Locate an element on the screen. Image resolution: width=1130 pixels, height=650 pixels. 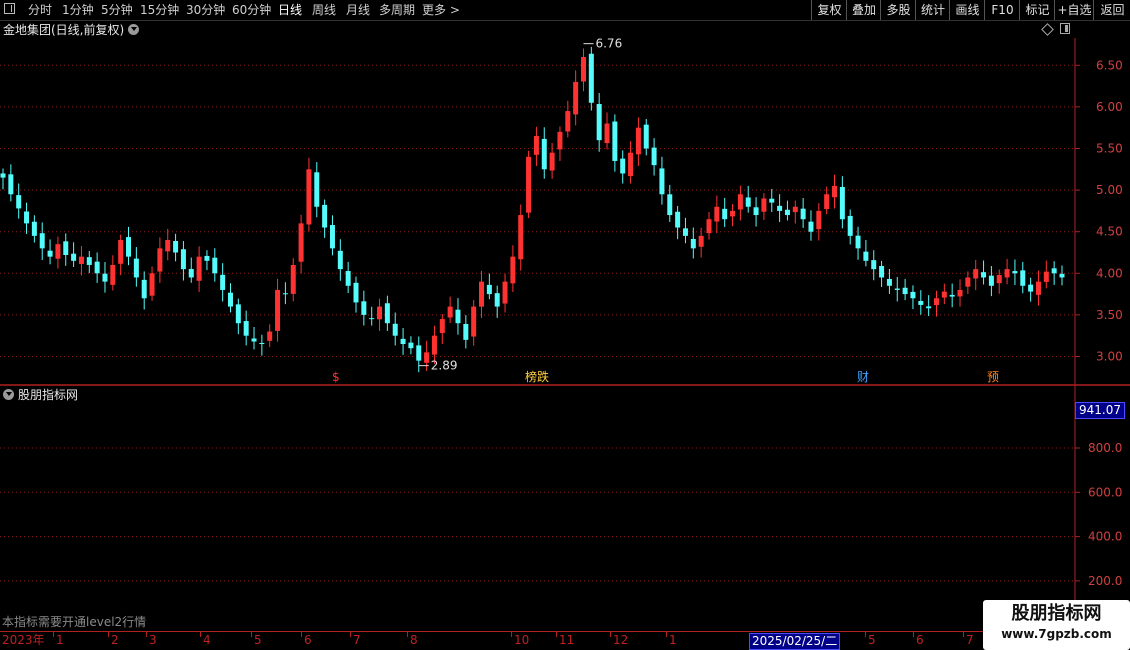
date-month-label: 6 is located at coordinates (920, 640).